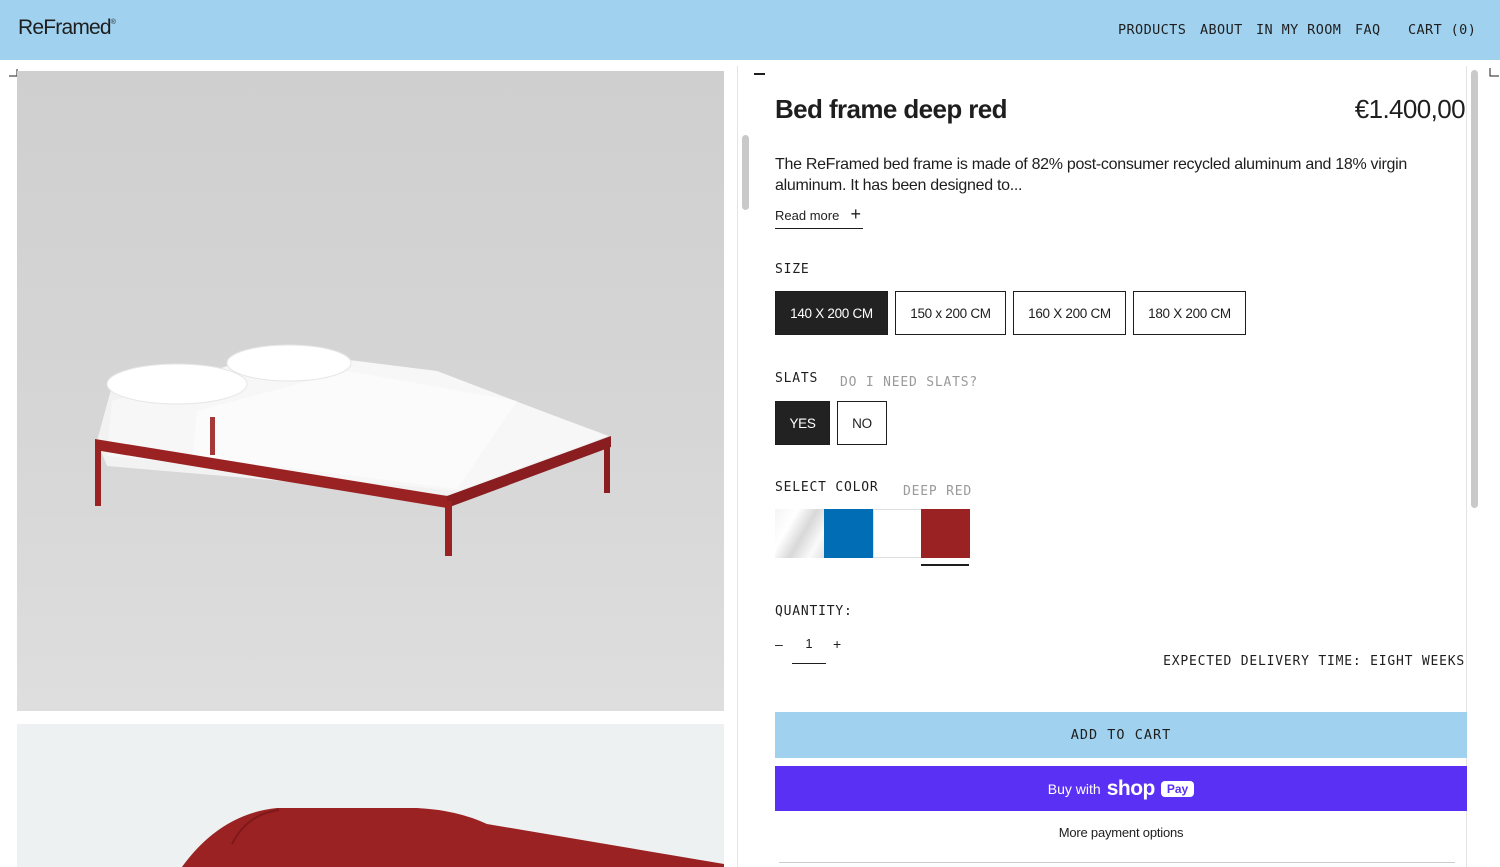  I want to click on size-label: SIZE, so click(792, 269).